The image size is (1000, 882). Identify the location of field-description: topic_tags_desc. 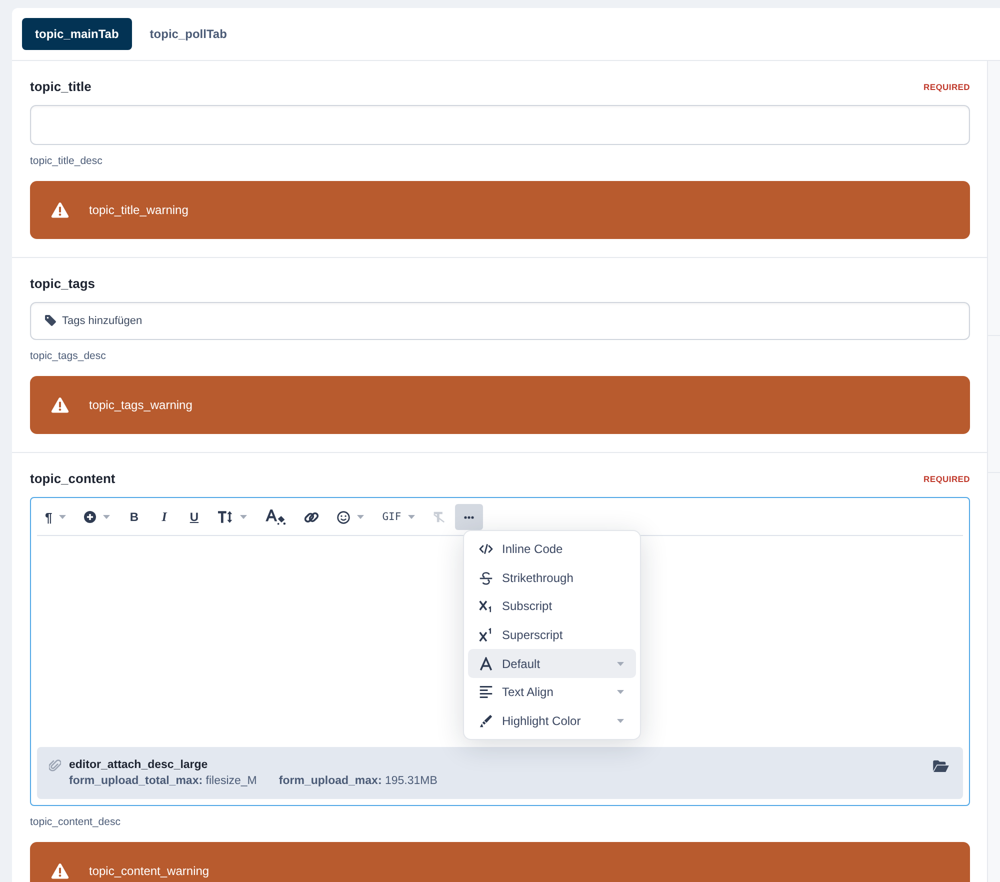
(68, 356).